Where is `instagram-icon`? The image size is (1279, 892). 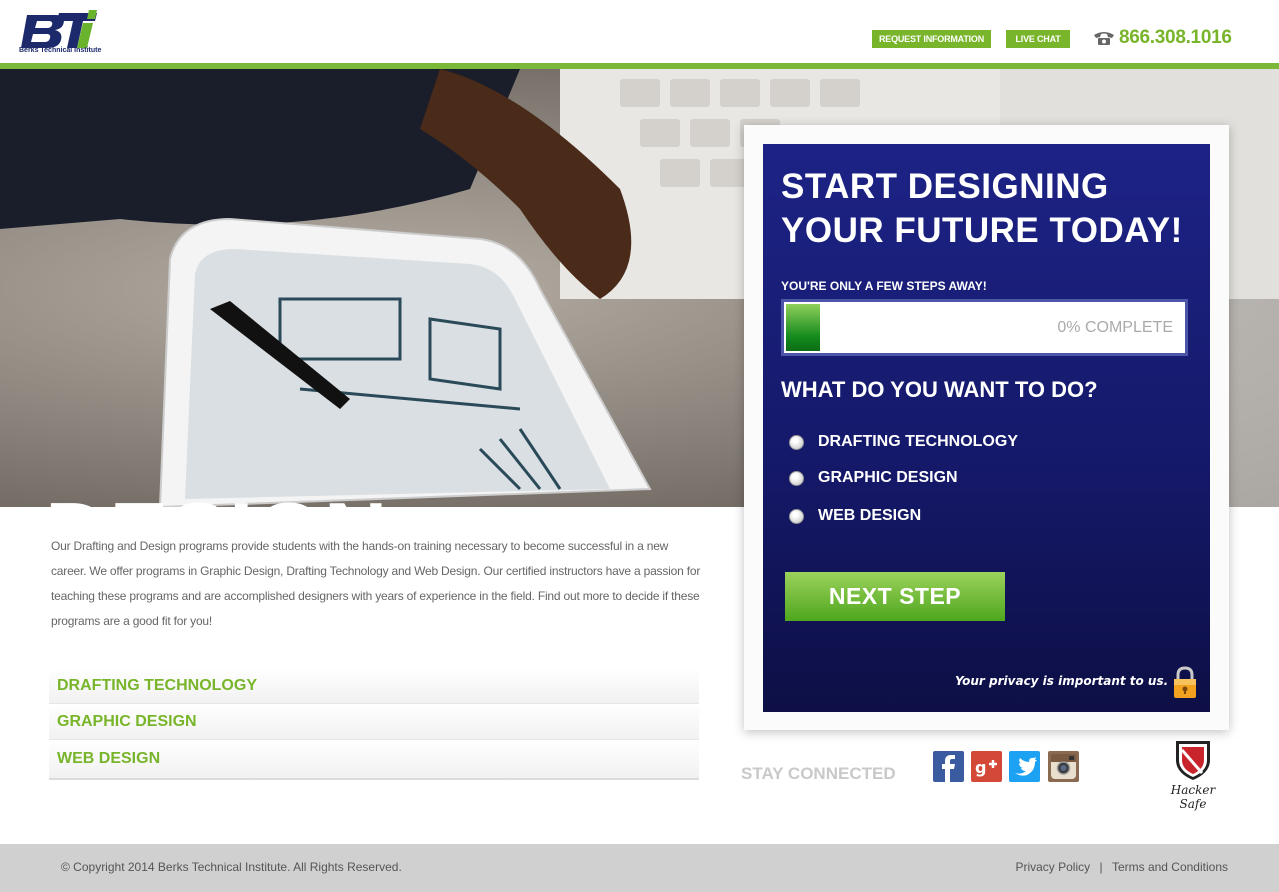
instagram-icon is located at coordinates (1063, 766).